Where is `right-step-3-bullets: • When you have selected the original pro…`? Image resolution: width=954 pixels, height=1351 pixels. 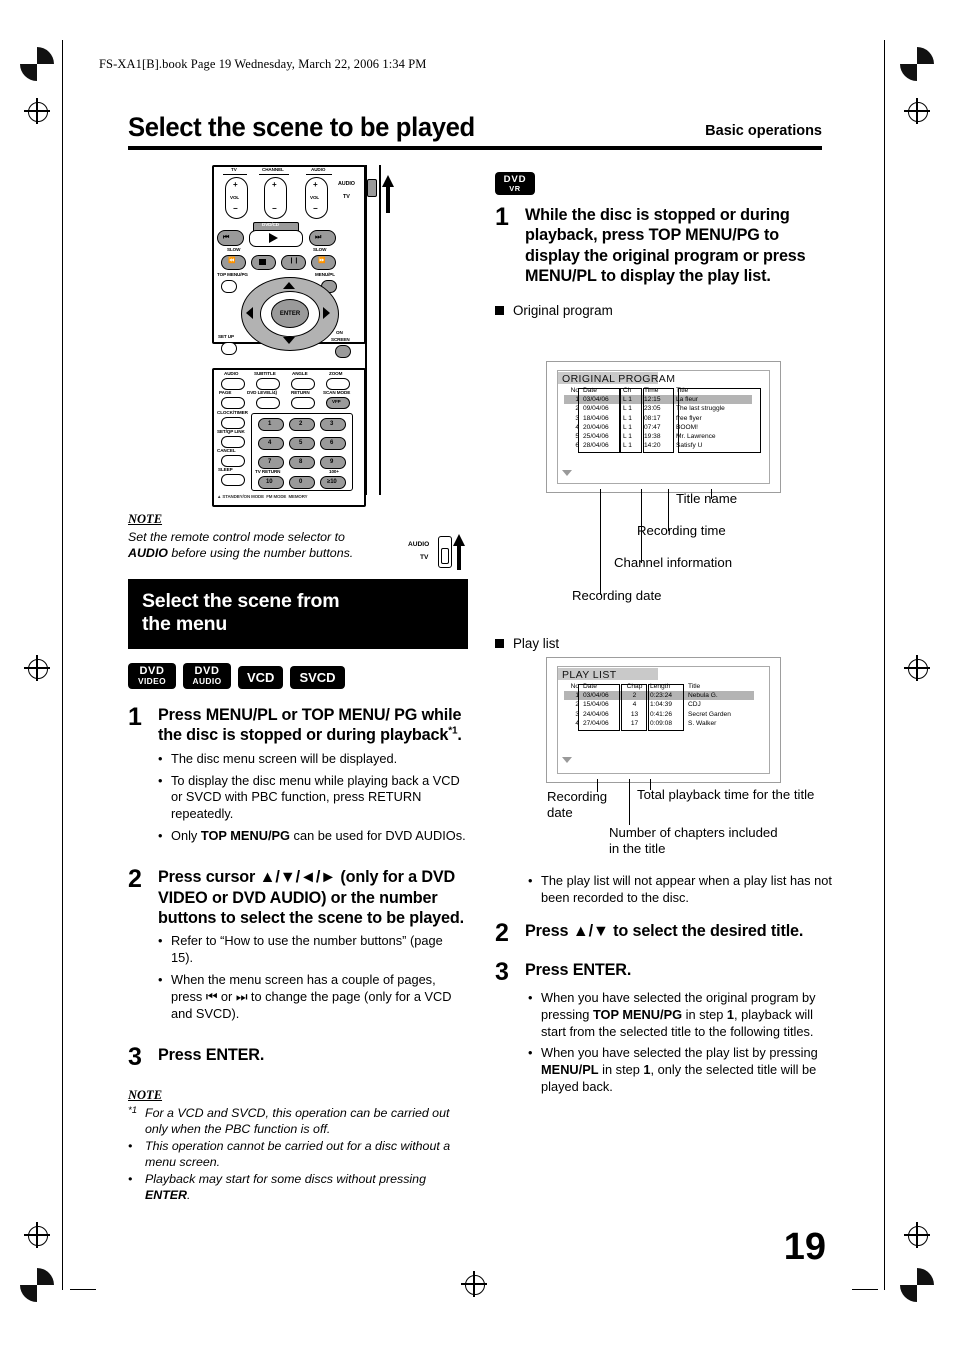
right-step-3-bullets: • When you have selected the original pro… is located at coordinates (681, 1043).